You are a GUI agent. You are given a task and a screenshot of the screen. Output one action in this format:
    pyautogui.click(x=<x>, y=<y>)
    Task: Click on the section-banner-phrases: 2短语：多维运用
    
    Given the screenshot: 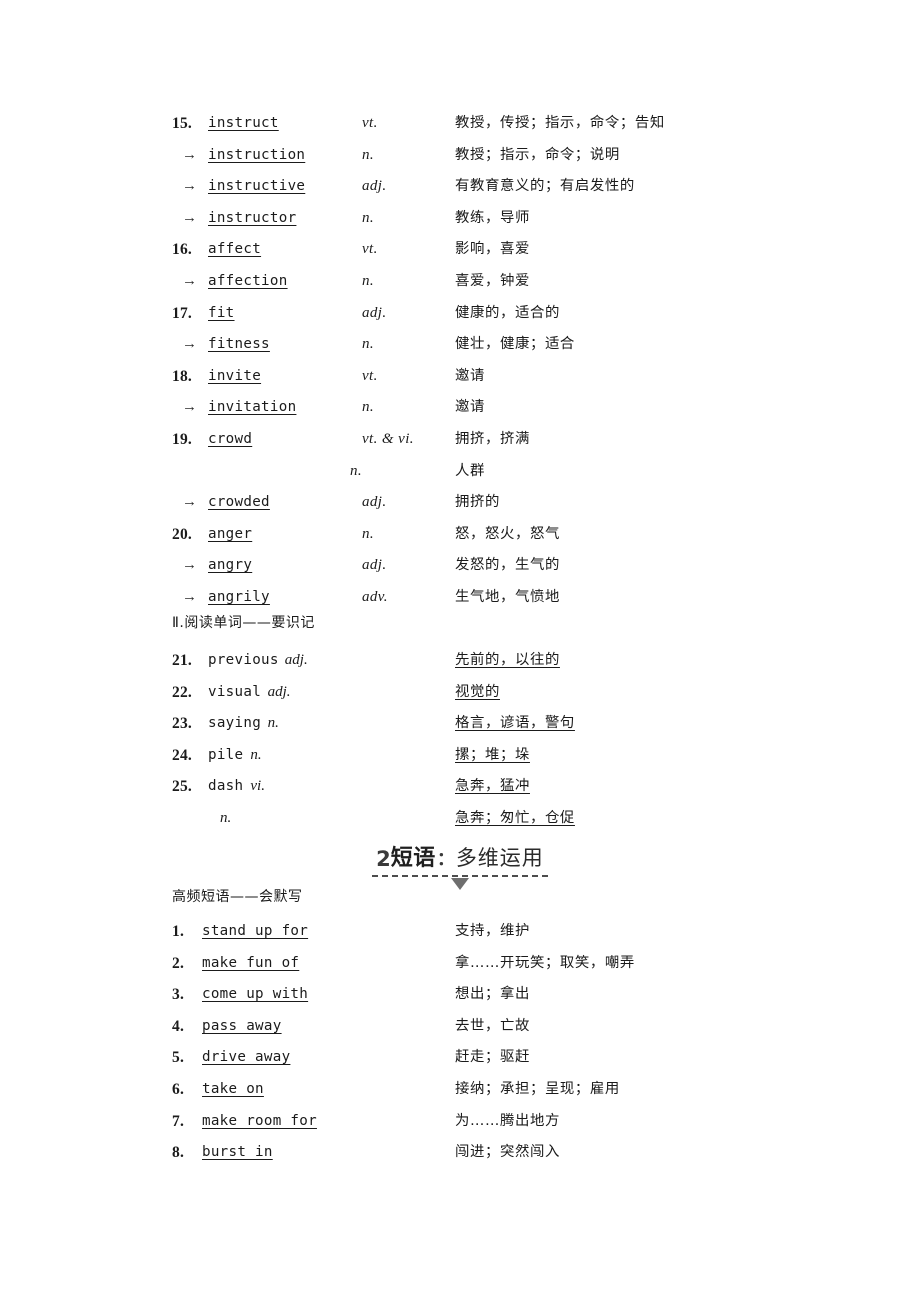 What is the action you would take?
    pyautogui.click(x=460, y=876)
    